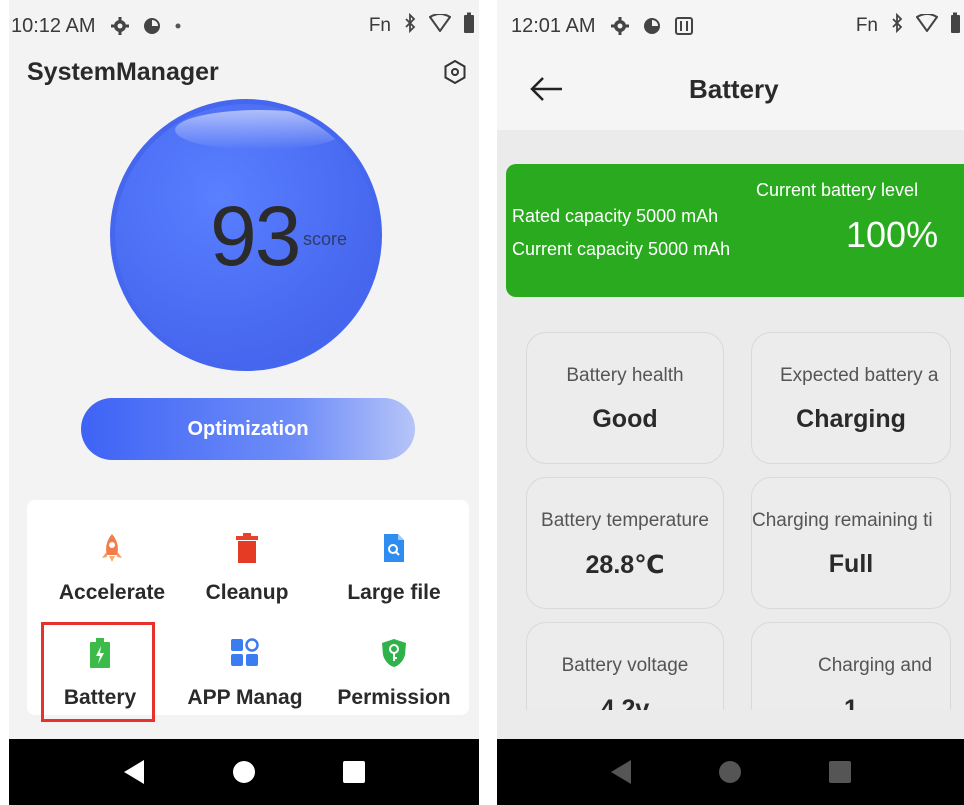  Describe the element at coordinates (851, 543) in the screenshot. I see `stat-charging-remaining: Charging remaining ti Full` at that location.